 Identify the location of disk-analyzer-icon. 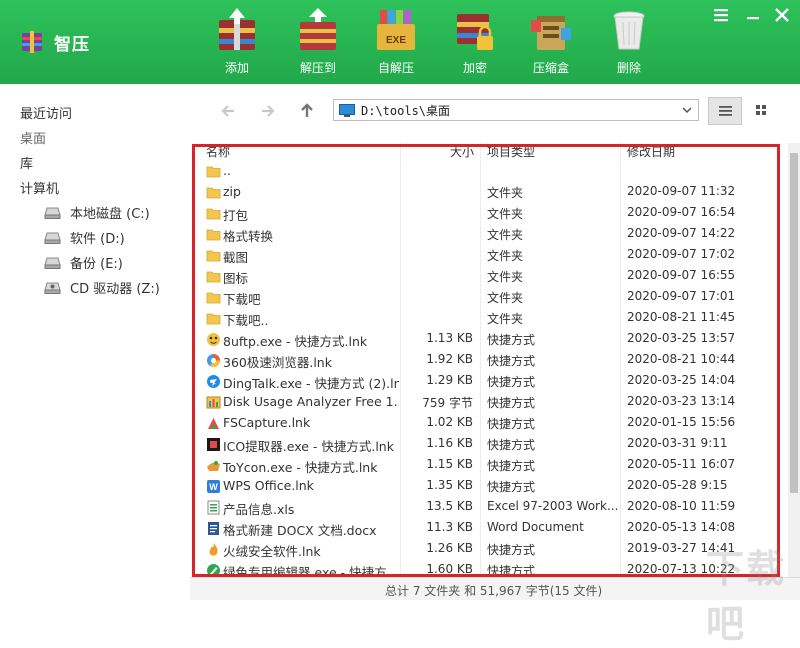
(213, 402).